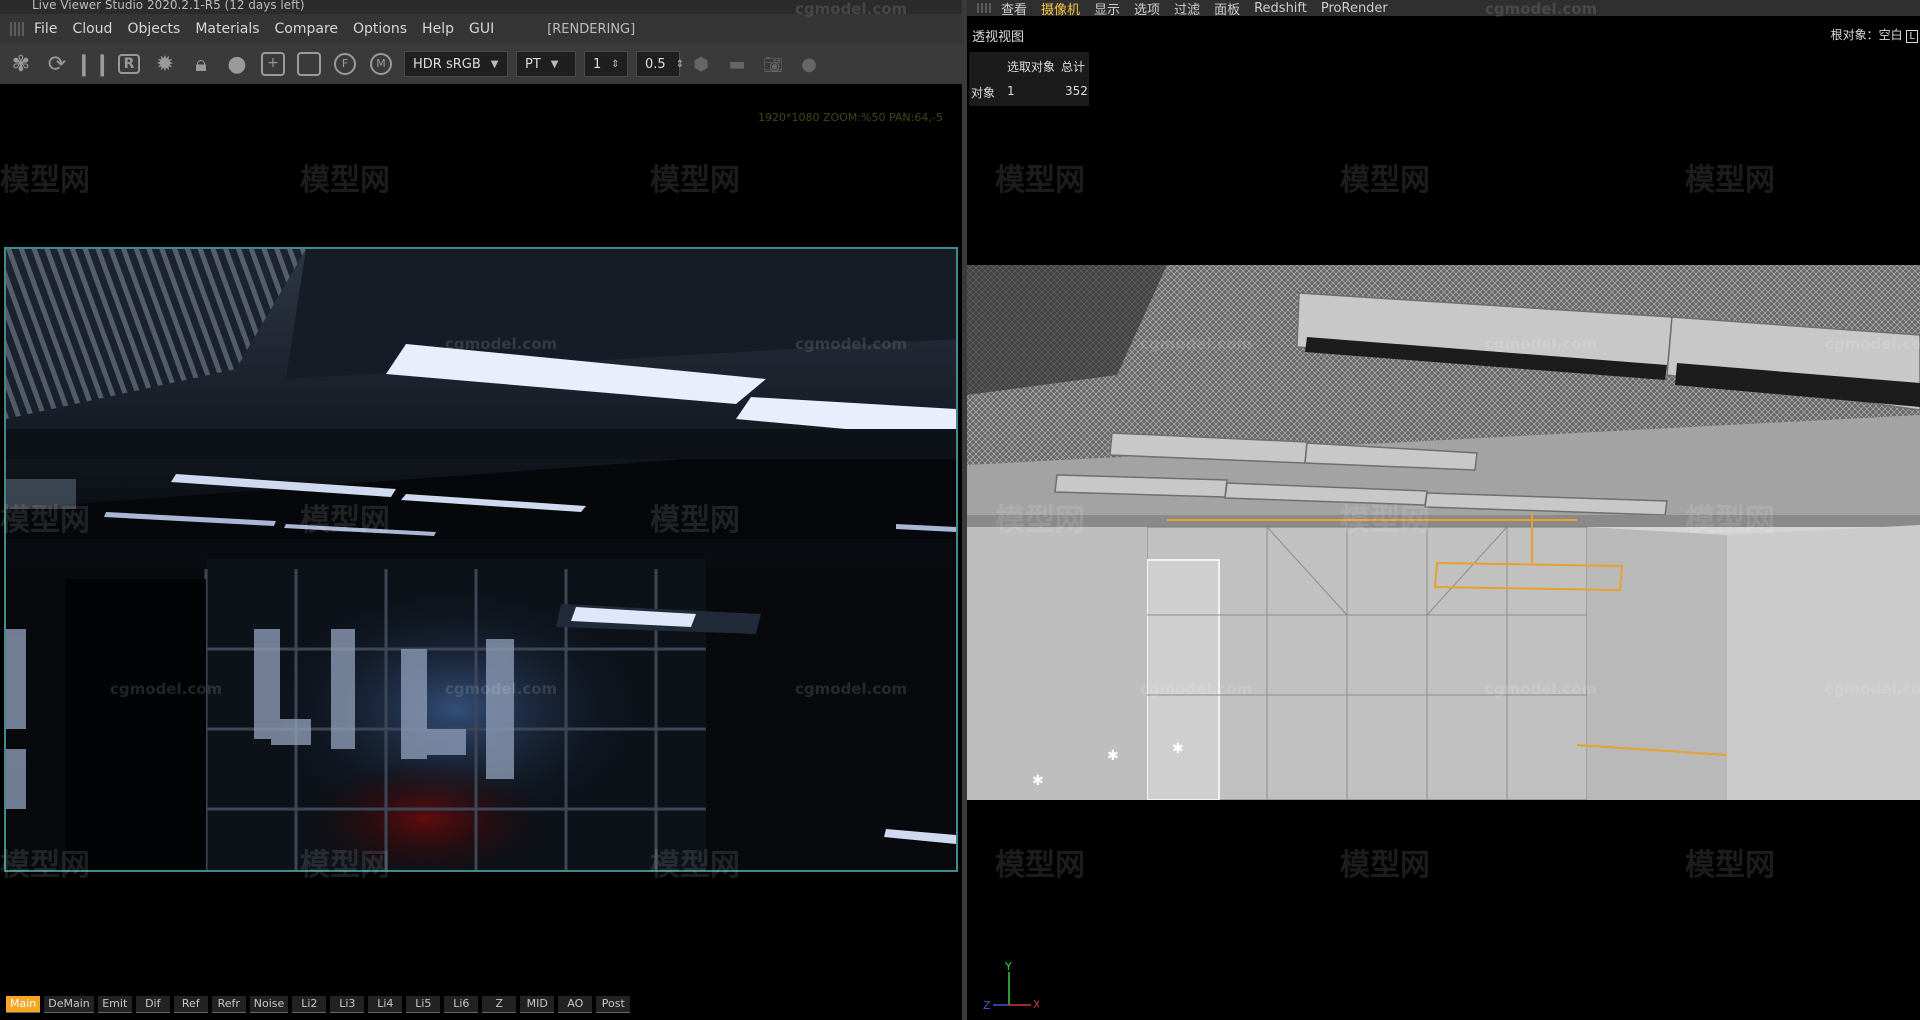 The width and height of the screenshot is (1920, 1020). I want to click on menu-materials: Materials, so click(227, 29).